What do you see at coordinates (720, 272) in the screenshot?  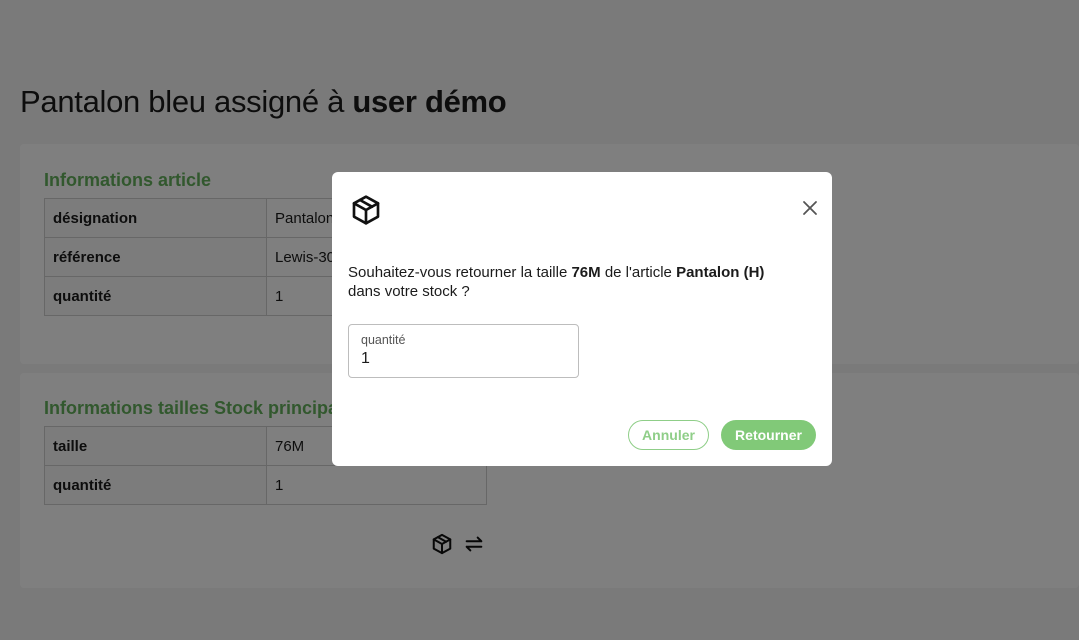 I see `message-article: Pantalon (H)` at bounding box center [720, 272].